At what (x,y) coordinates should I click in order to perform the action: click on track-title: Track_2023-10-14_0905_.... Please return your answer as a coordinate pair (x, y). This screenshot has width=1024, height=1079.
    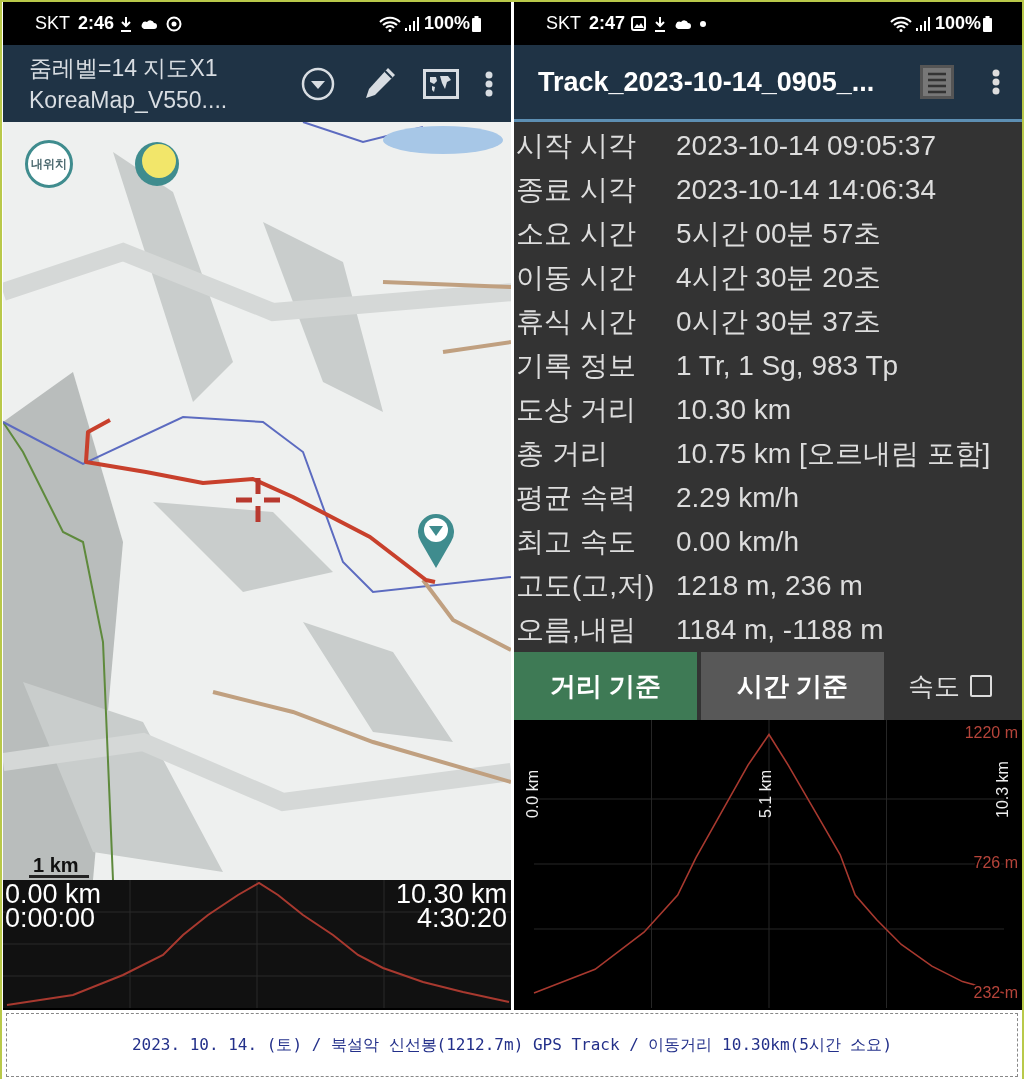
    Looking at the image, I should click on (707, 82).